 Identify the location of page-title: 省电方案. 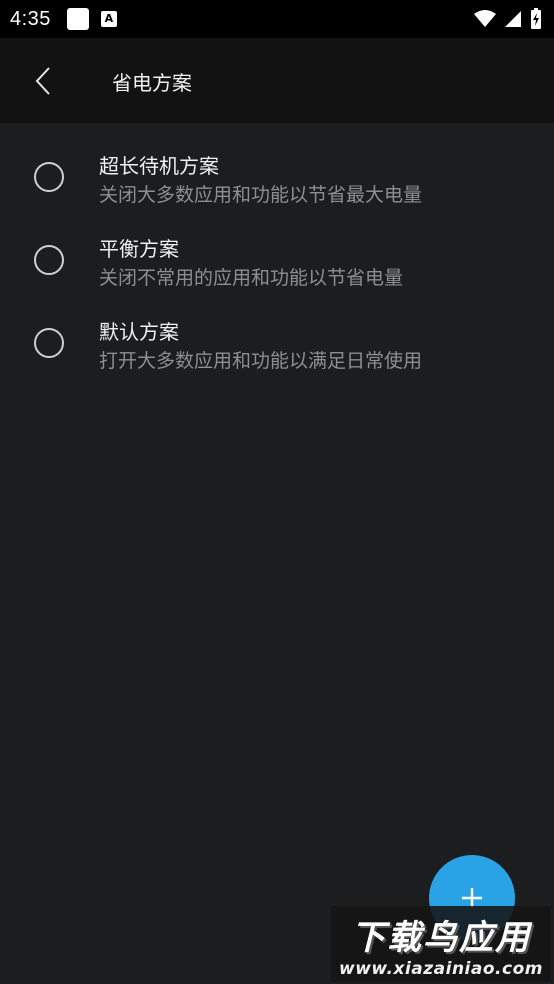
(152, 83).